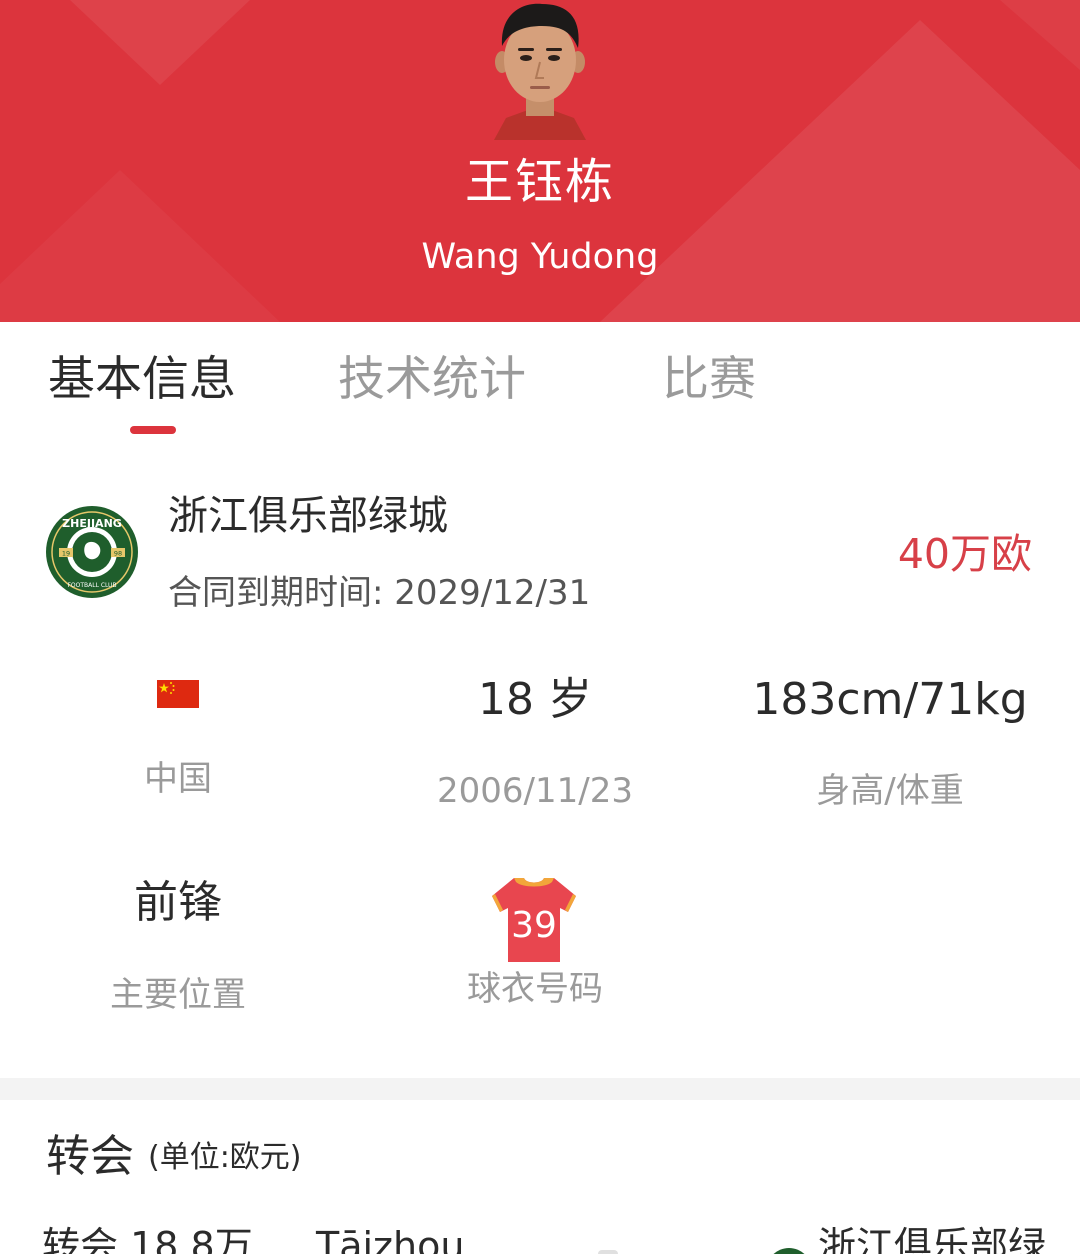  What do you see at coordinates (153, 430) in the screenshot?
I see `active-tab-indicator` at bounding box center [153, 430].